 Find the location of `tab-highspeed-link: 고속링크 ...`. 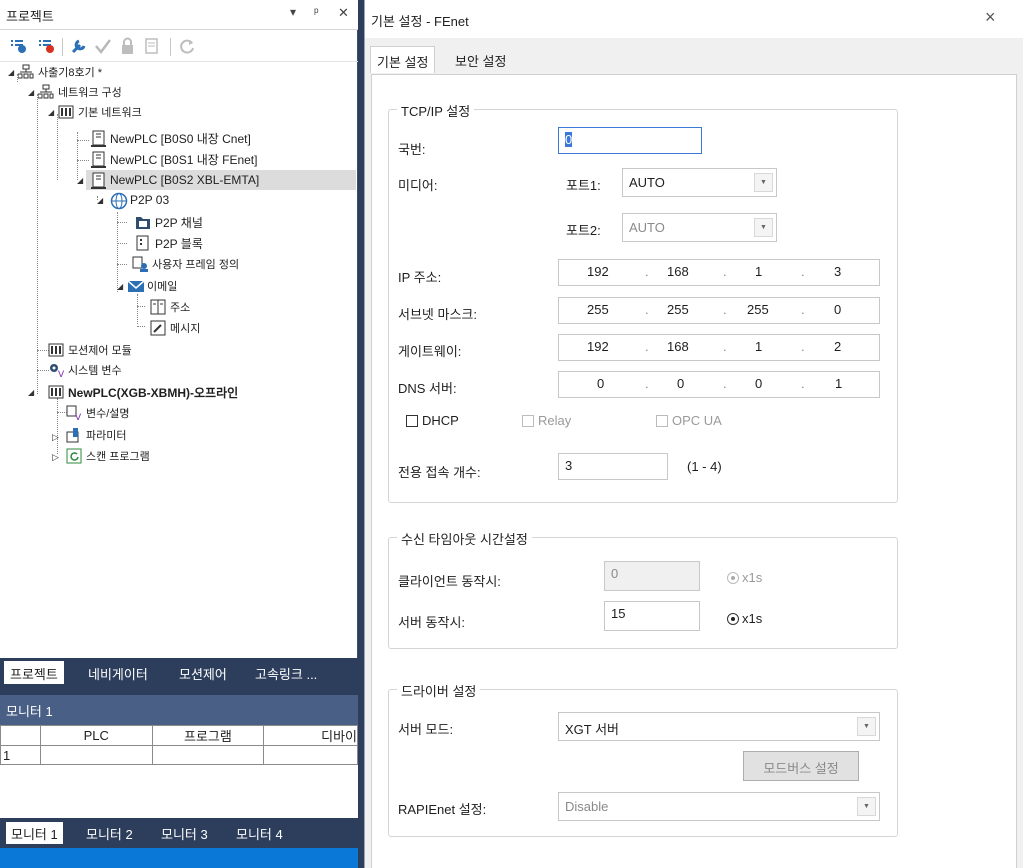

tab-highspeed-link: 고속링크 ... is located at coordinates (286, 672).